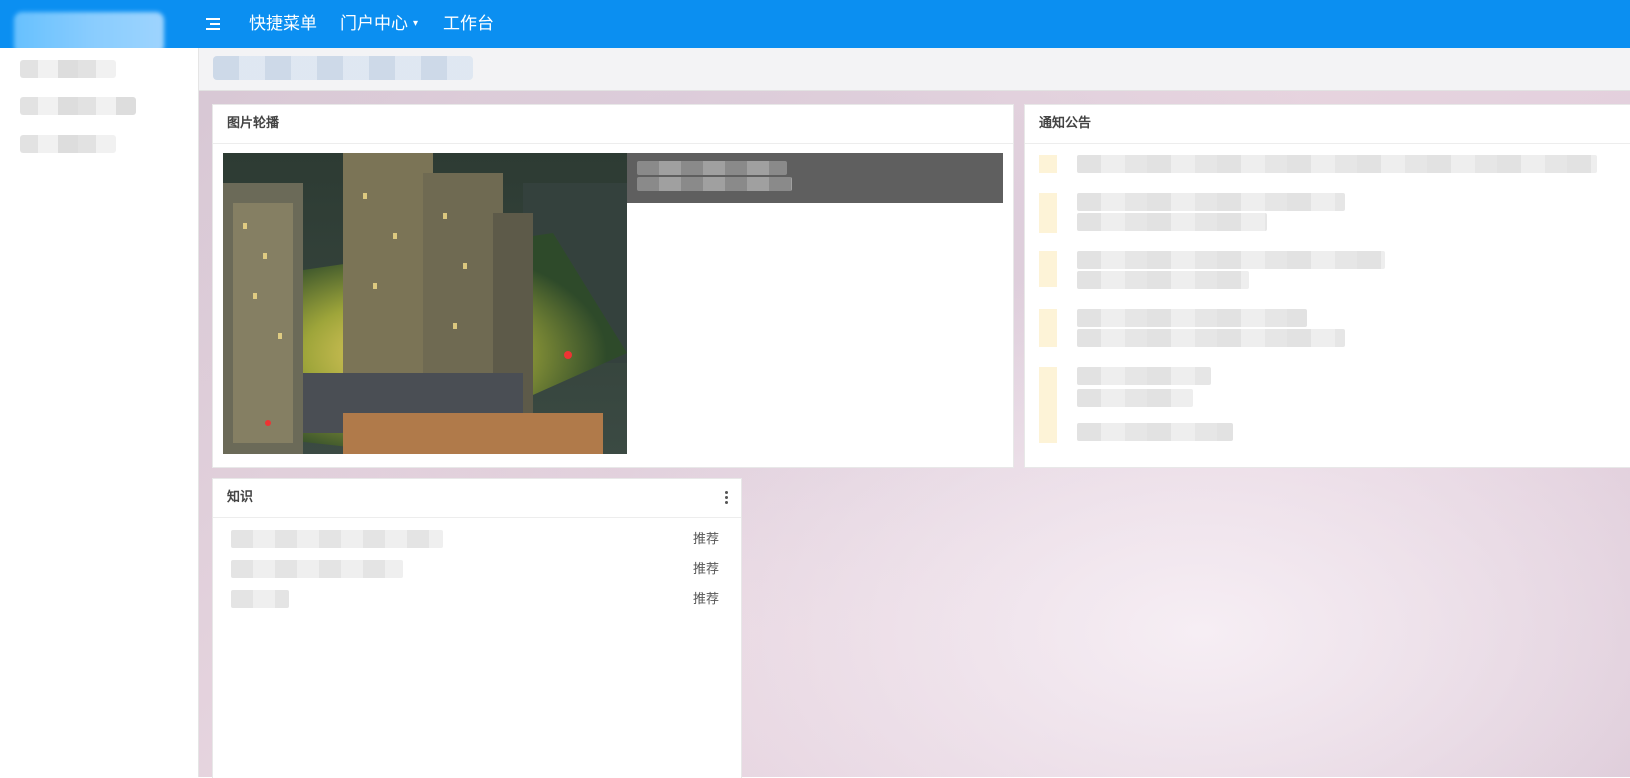 The image size is (1630, 778). I want to click on carousel-image, so click(425, 303).